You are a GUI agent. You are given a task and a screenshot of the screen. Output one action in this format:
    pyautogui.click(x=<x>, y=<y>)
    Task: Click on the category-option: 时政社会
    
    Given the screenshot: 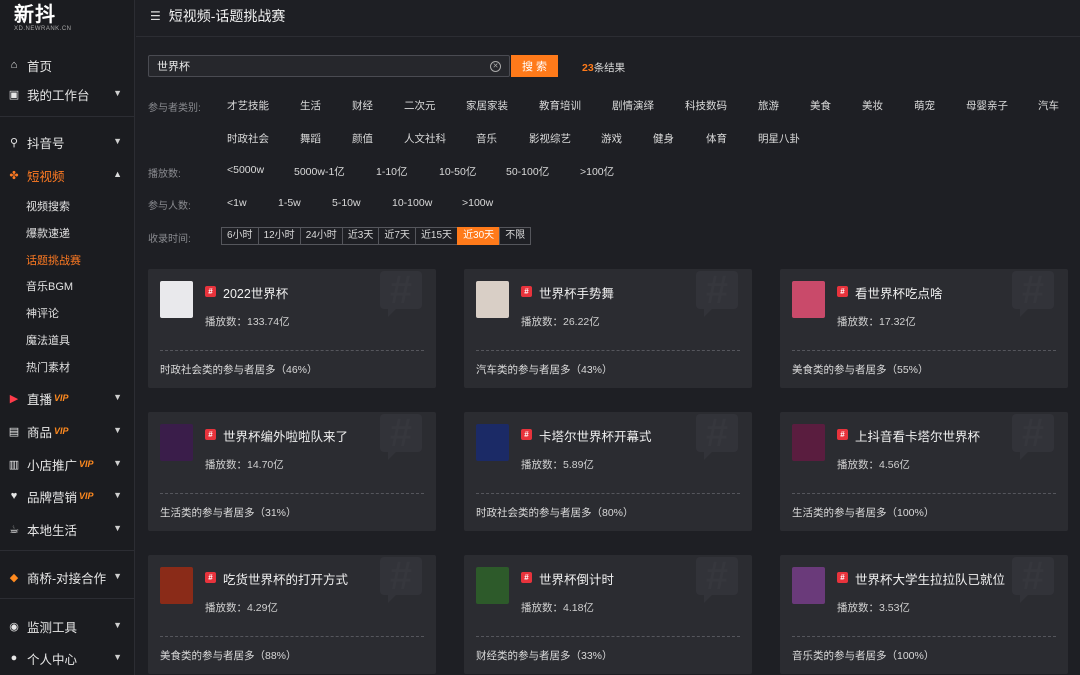 What is the action you would take?
    pyautogui.click(x=248, y=138)
    